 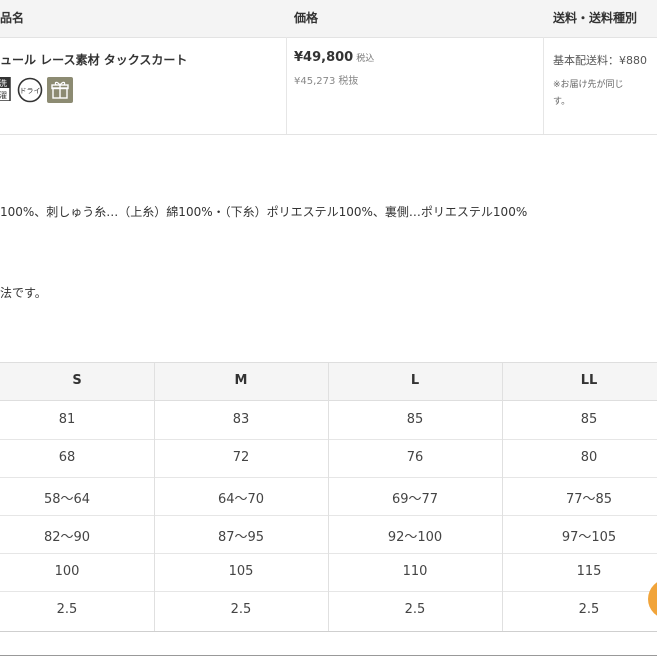 What do you see at coordinates (67, 499) in the screenshot?
I see `table-cell: 58〜64` at bounding box center [67, 499].